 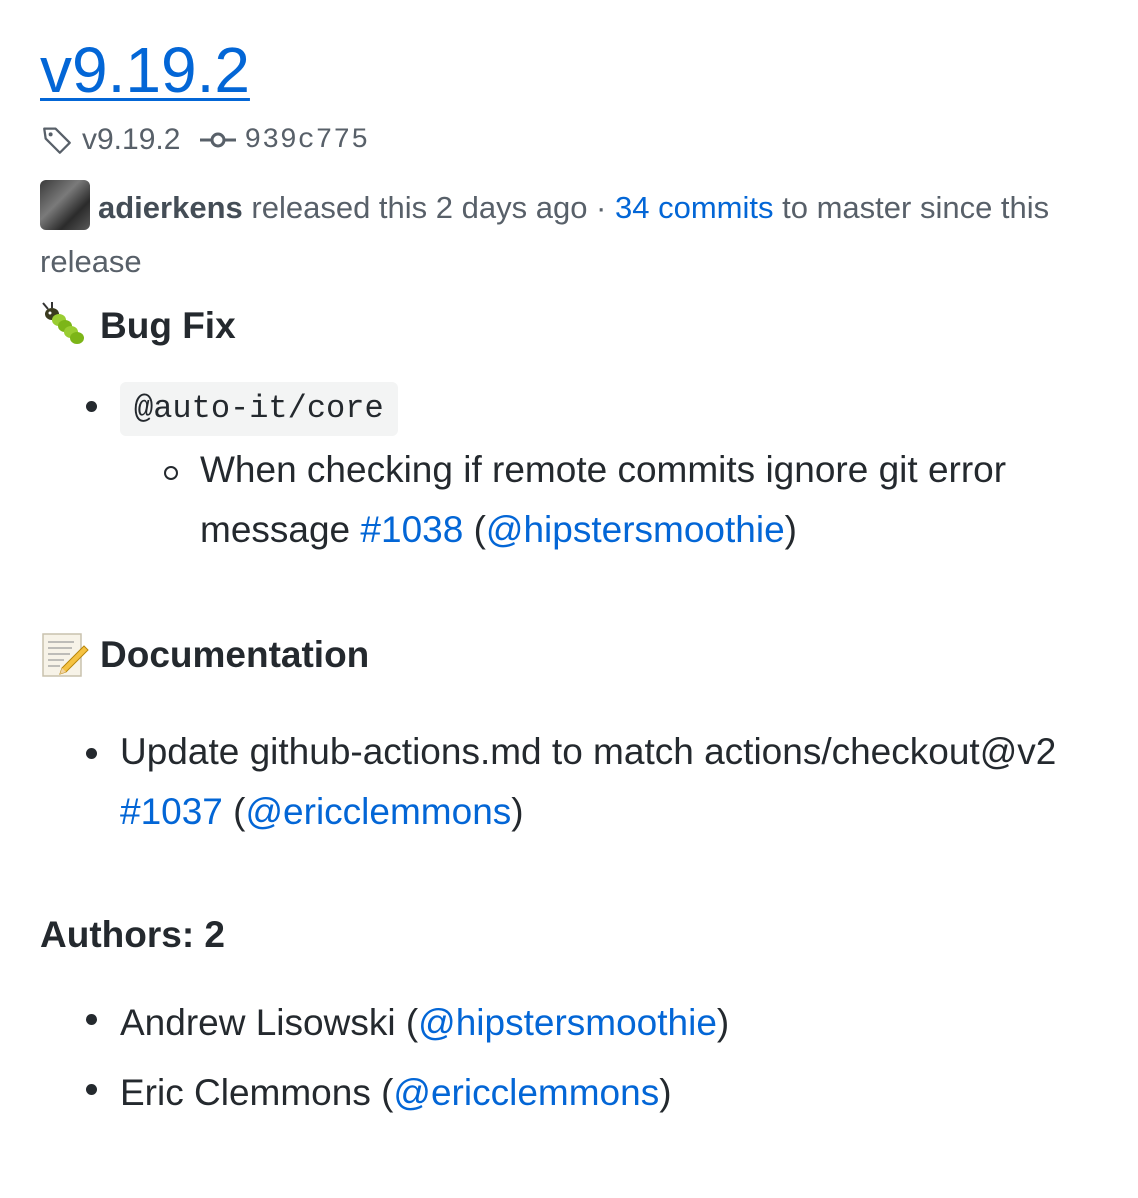 What do you see at coordinates (269, 1022) in the screenshot?
I see `author-name: Andrew Lisowski (` at bounding box center [269, 1022].